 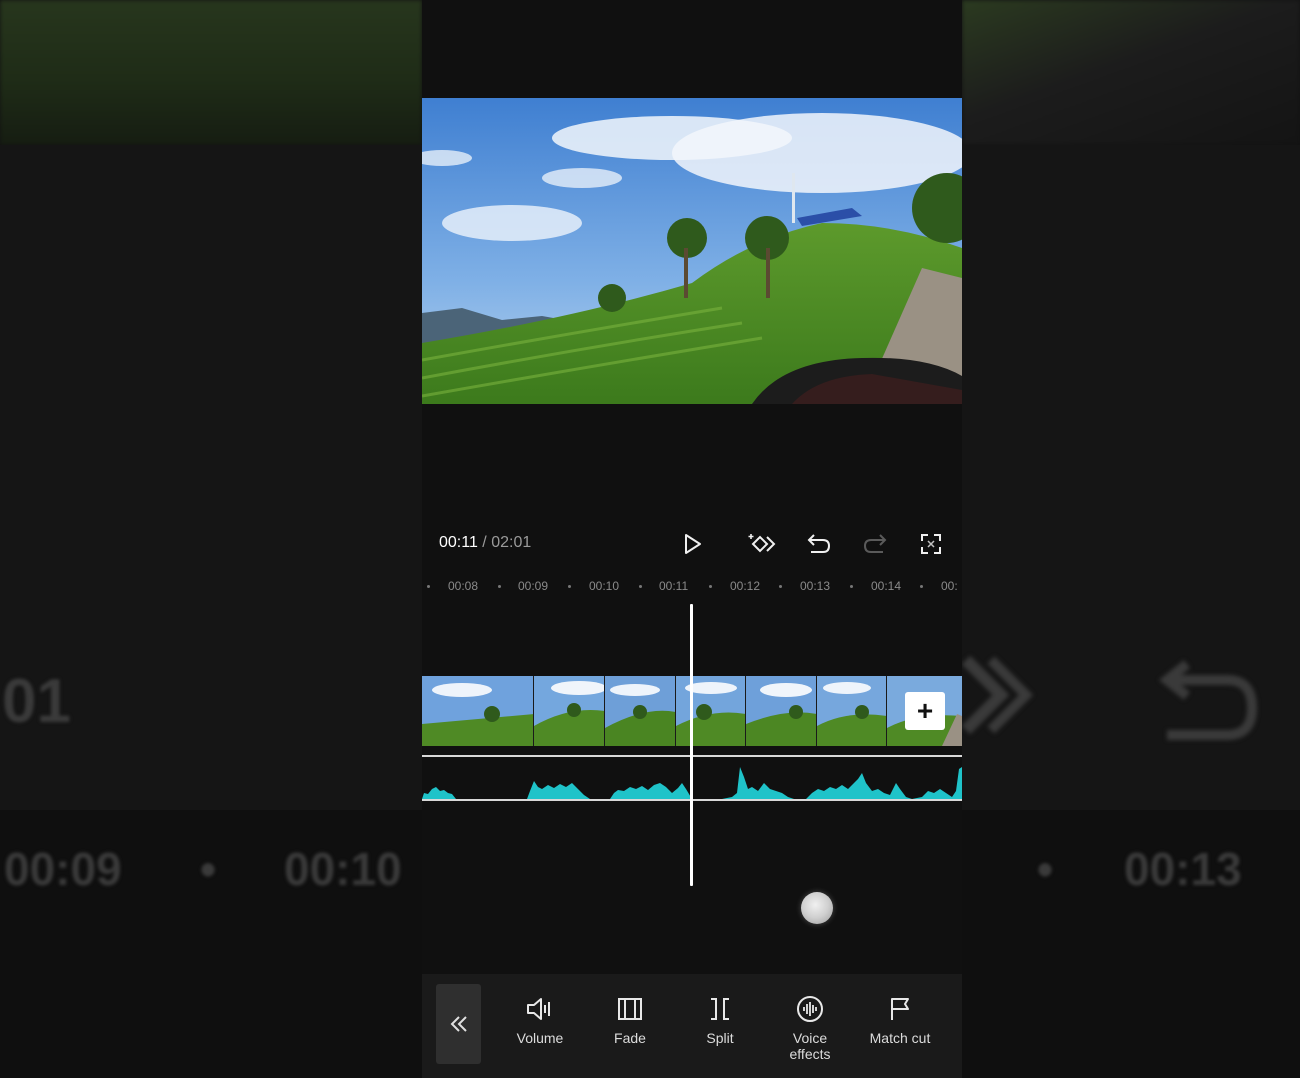 I want to click on back-button, so click(x=458, y=1024).